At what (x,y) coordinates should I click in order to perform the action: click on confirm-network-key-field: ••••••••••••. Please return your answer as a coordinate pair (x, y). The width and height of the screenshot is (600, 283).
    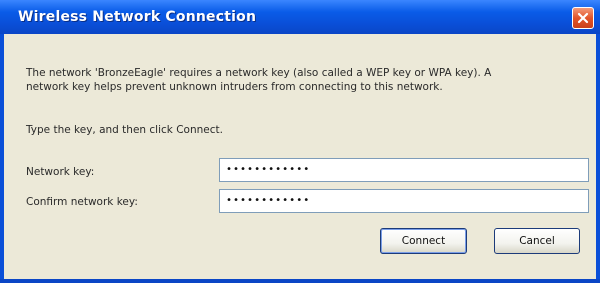
    Looking at the image, I should click on (404, 201).